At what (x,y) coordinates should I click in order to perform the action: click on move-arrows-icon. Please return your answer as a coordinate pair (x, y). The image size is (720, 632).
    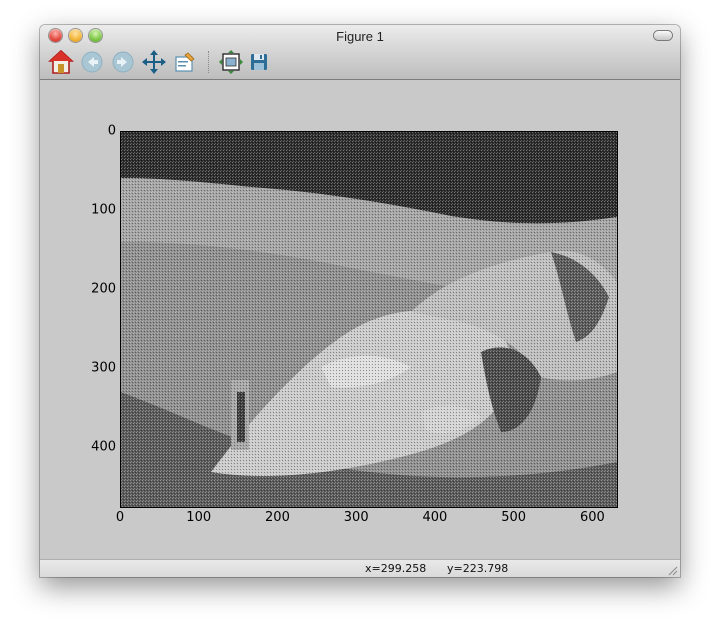
    Looking at the image, I should click on (154, 62).